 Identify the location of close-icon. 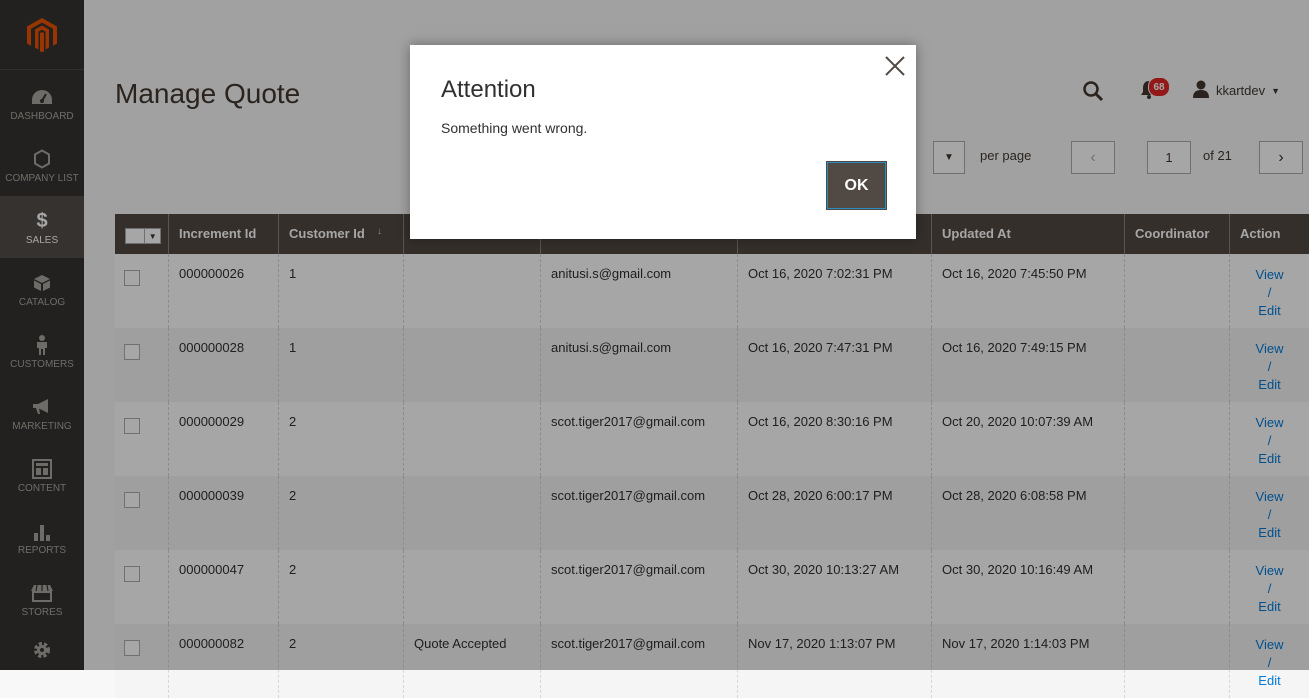
(895, 66).